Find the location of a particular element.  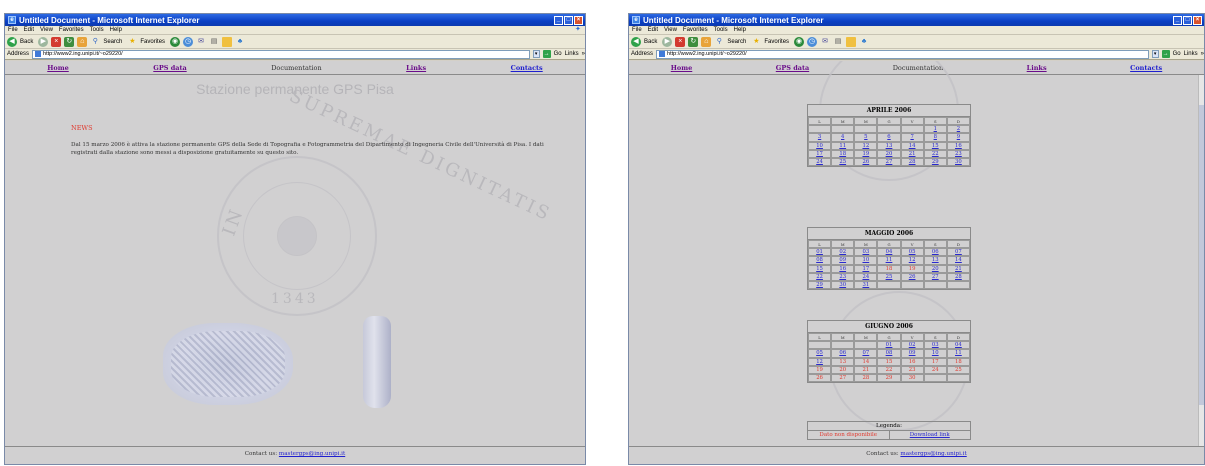

day-download-link: 17 is located at coordinates (866, 268).